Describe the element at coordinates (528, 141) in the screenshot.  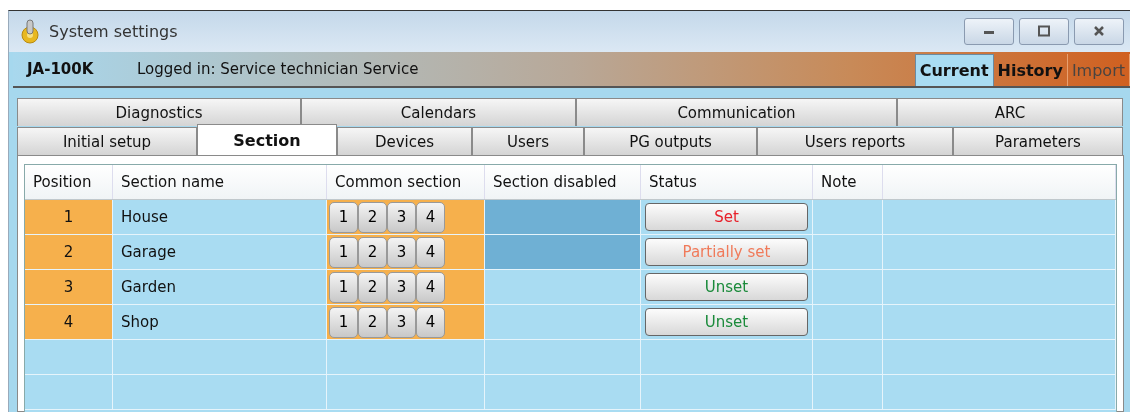
I see `tab: Users` at that location.